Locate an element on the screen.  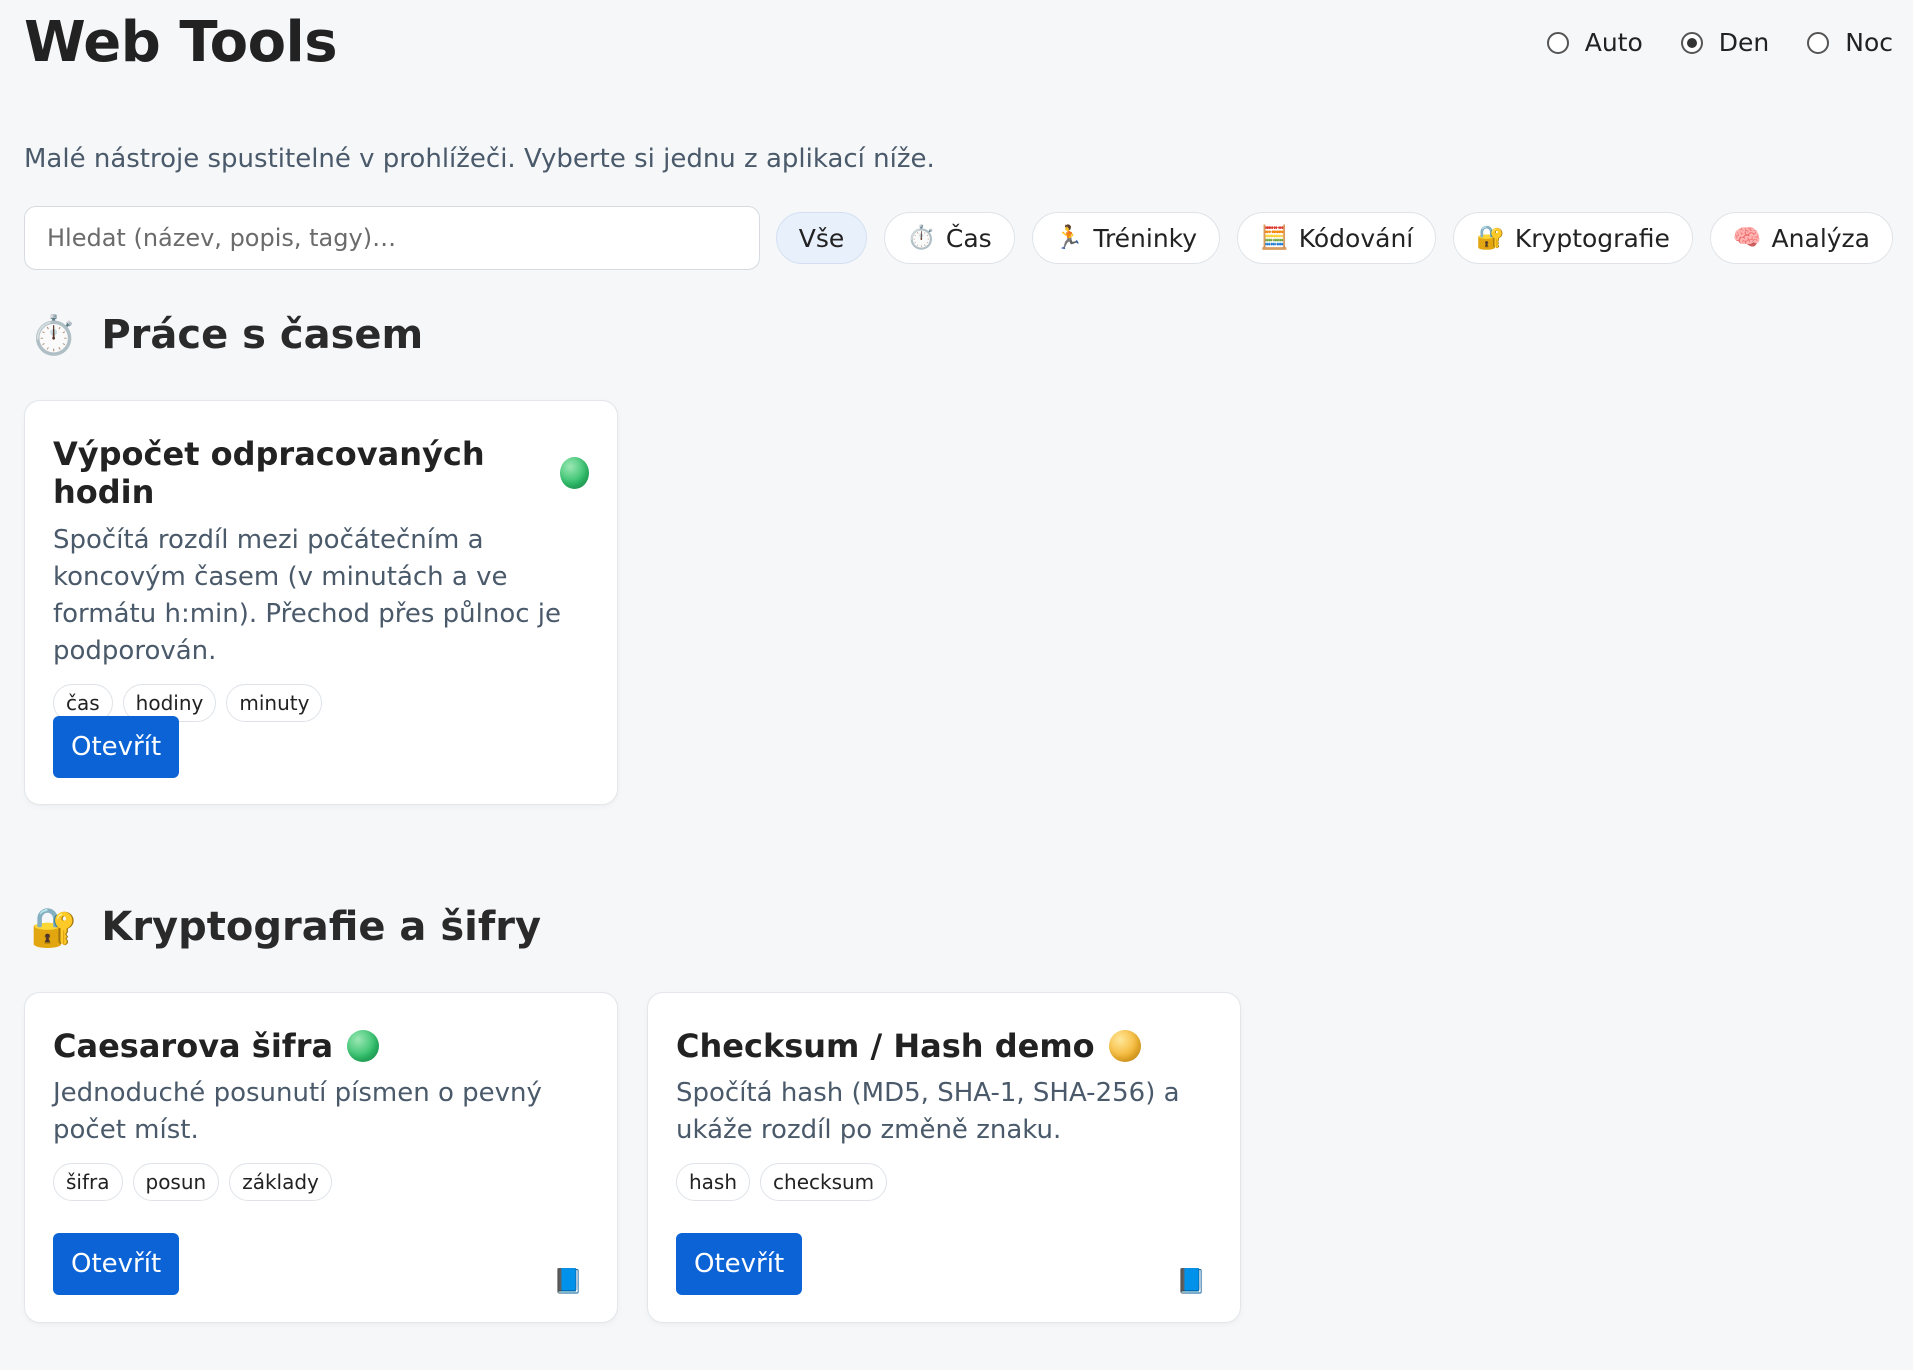
theme-option-noc: Noc is located at coordinates (1850, 42).